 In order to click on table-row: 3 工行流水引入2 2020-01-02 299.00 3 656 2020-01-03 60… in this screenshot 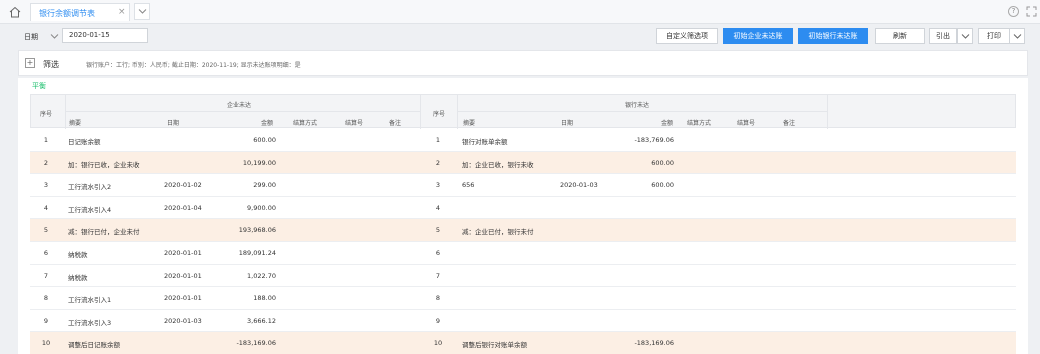, I will do `click(523, 185)`.